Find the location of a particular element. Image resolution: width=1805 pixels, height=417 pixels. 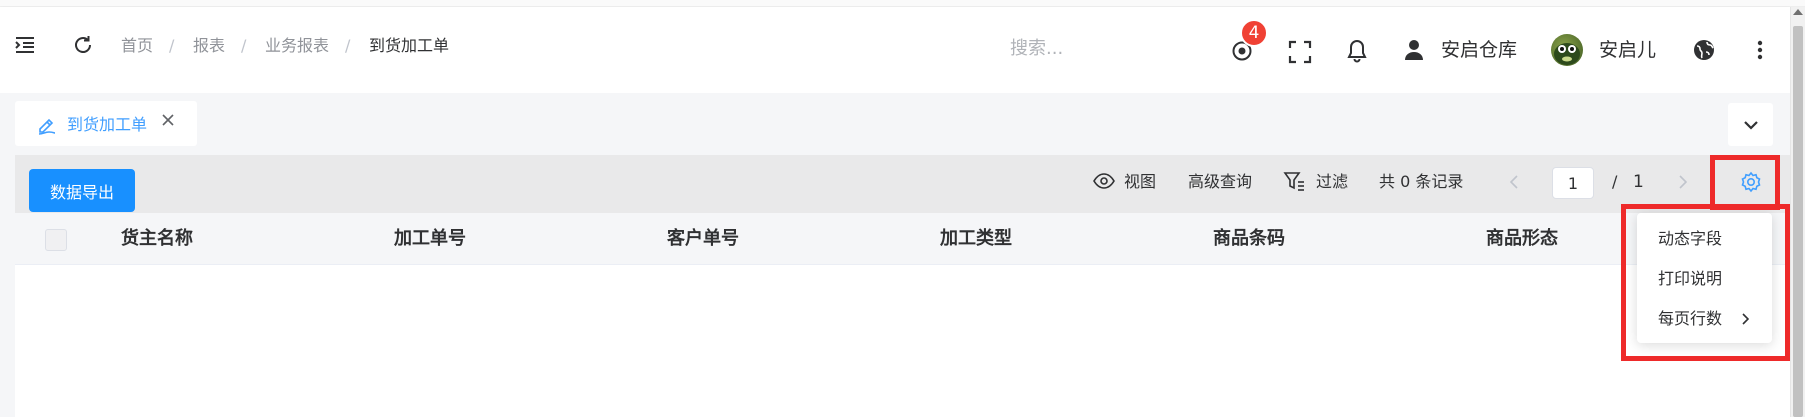

chevron-down-icon is located at coordinates (1750, 125).